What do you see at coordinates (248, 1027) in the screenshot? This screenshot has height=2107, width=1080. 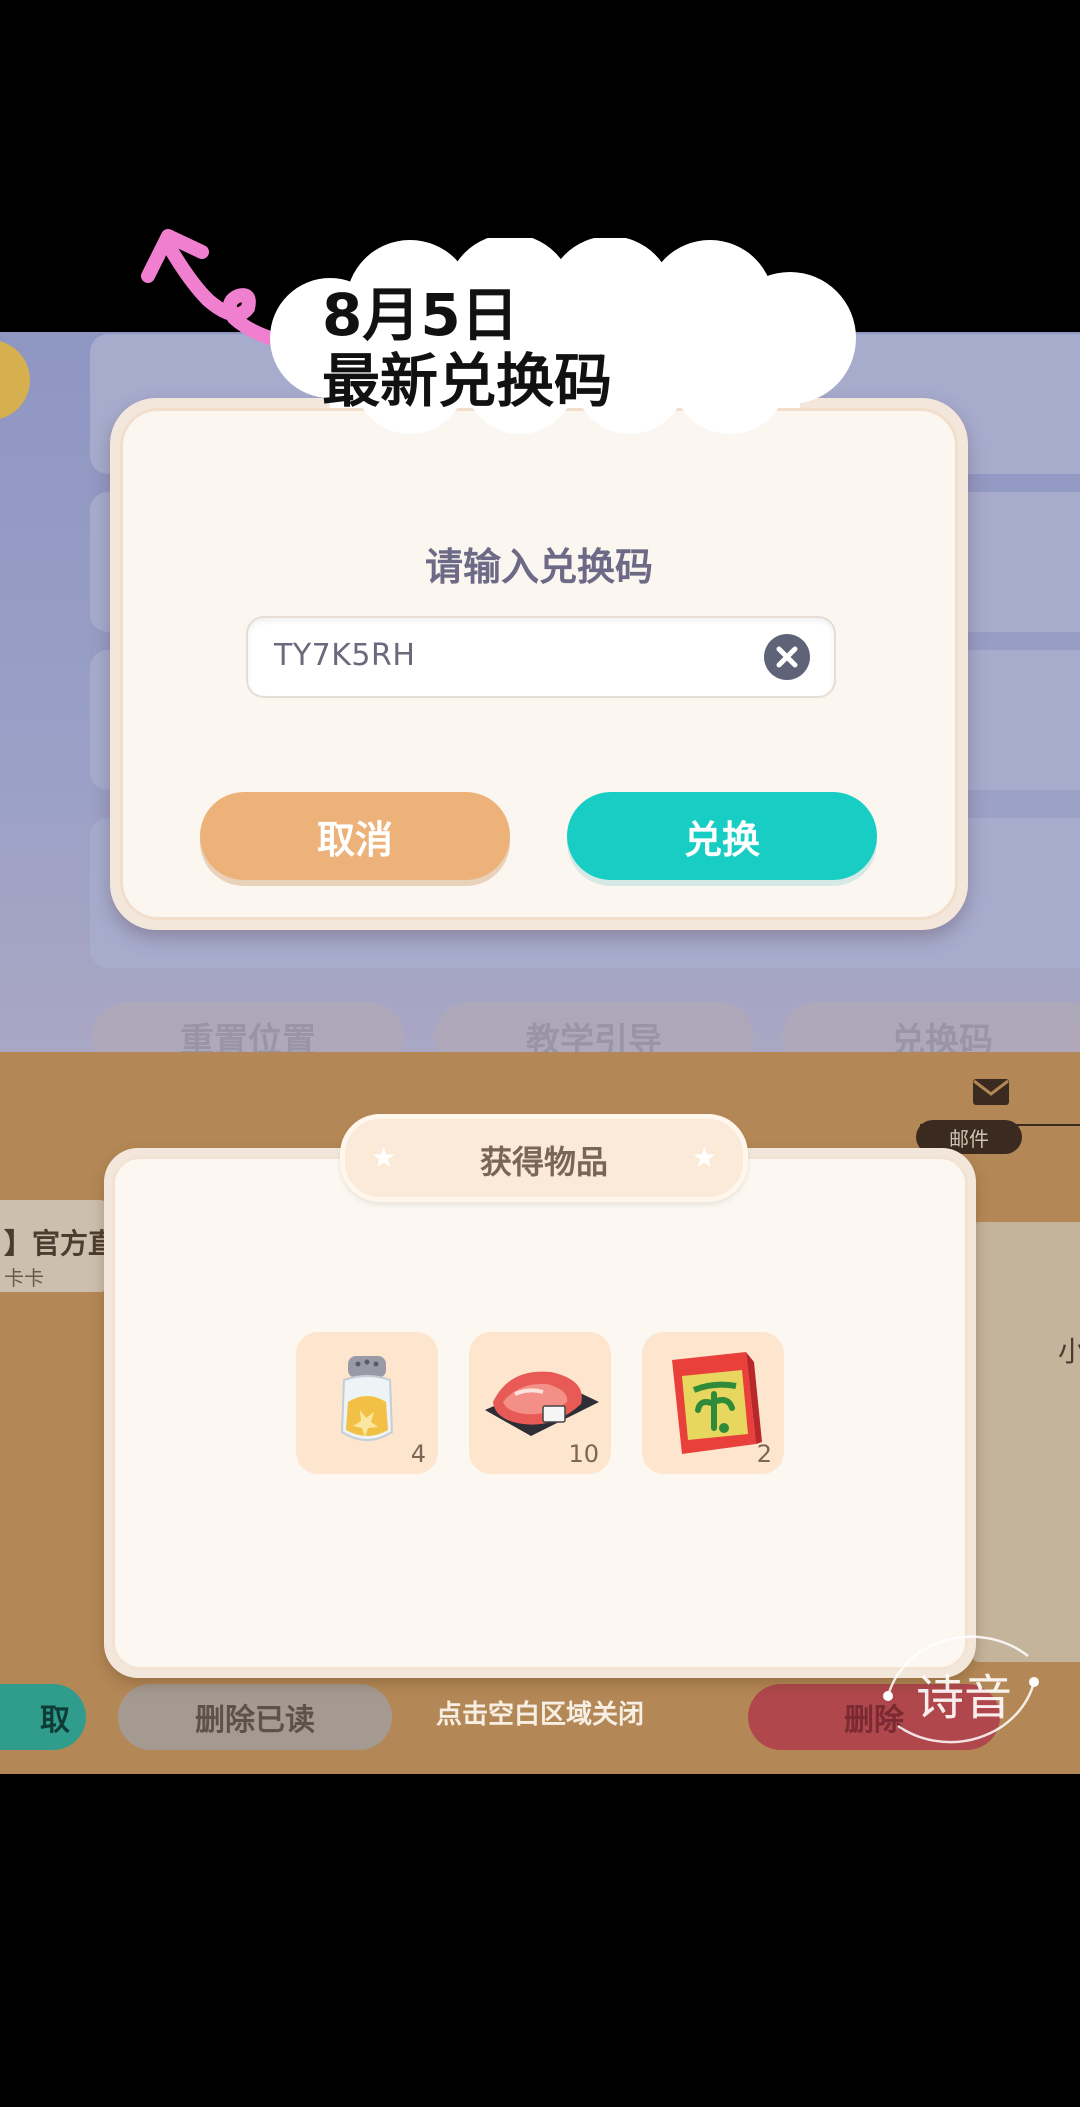 I see `tab-reset-position: 重置位置` at bounding box center [248, 1027].